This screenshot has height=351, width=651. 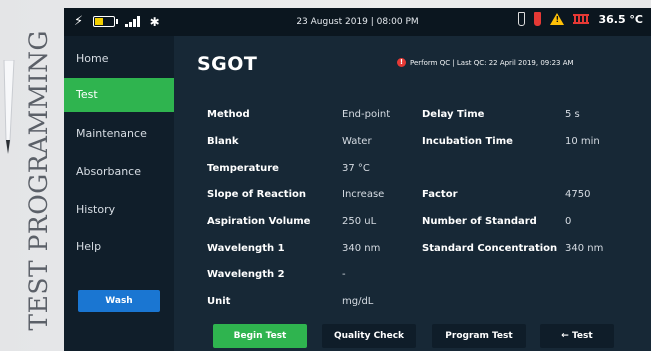 What do you see at coordinates (259, 221) in the screenshot?
I see `param-label: Aspiration Volume` at bounding box center [259, 221].